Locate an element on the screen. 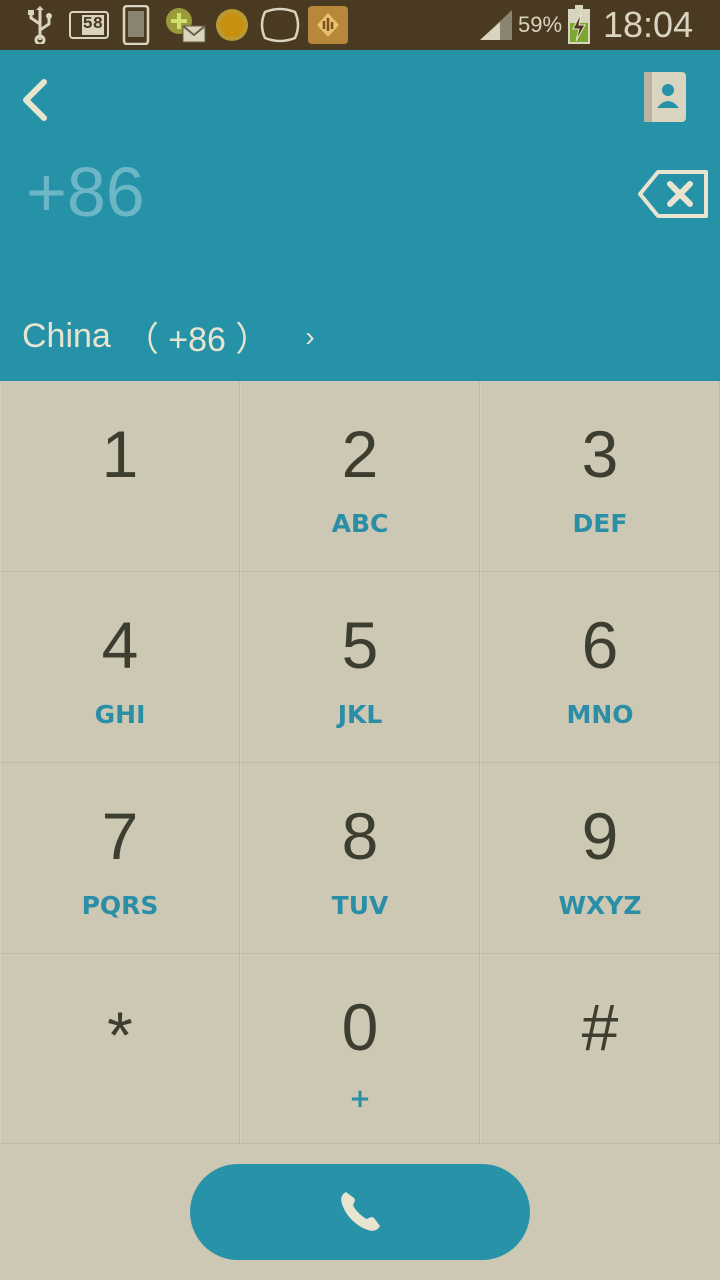 This screenshot has height=1280, width=720. key-digit: 3 is located at coordinates (600, 454).